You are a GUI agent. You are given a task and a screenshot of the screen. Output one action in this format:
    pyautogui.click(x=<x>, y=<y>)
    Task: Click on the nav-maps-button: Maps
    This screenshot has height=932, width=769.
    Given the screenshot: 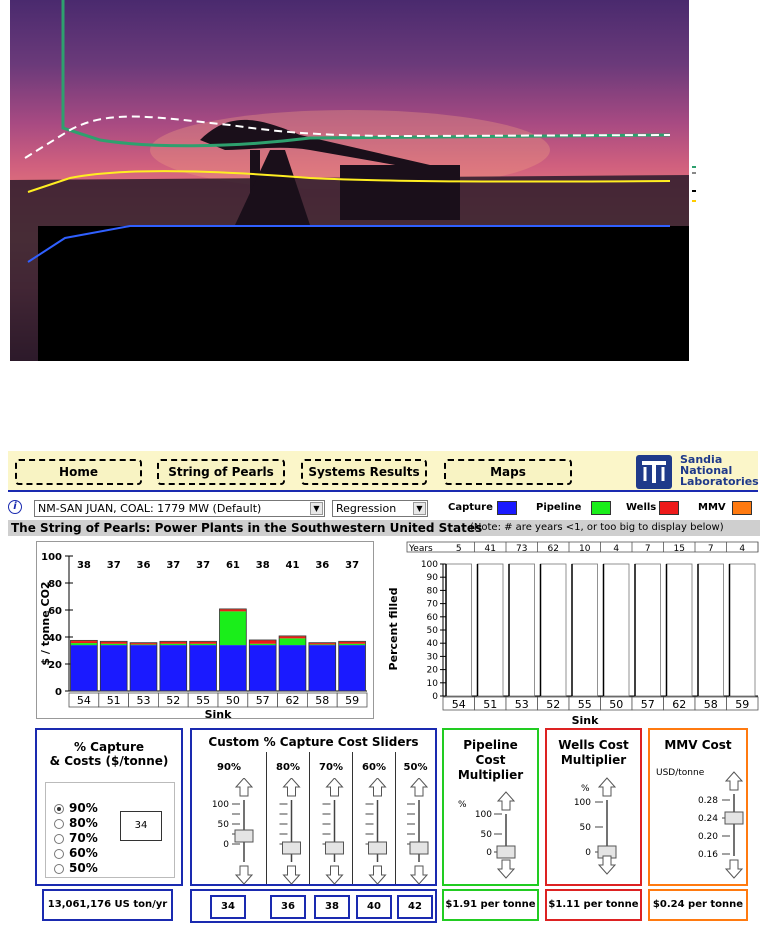 What is the action you would take?
    pyautogui.click(x=508, y=472)
    